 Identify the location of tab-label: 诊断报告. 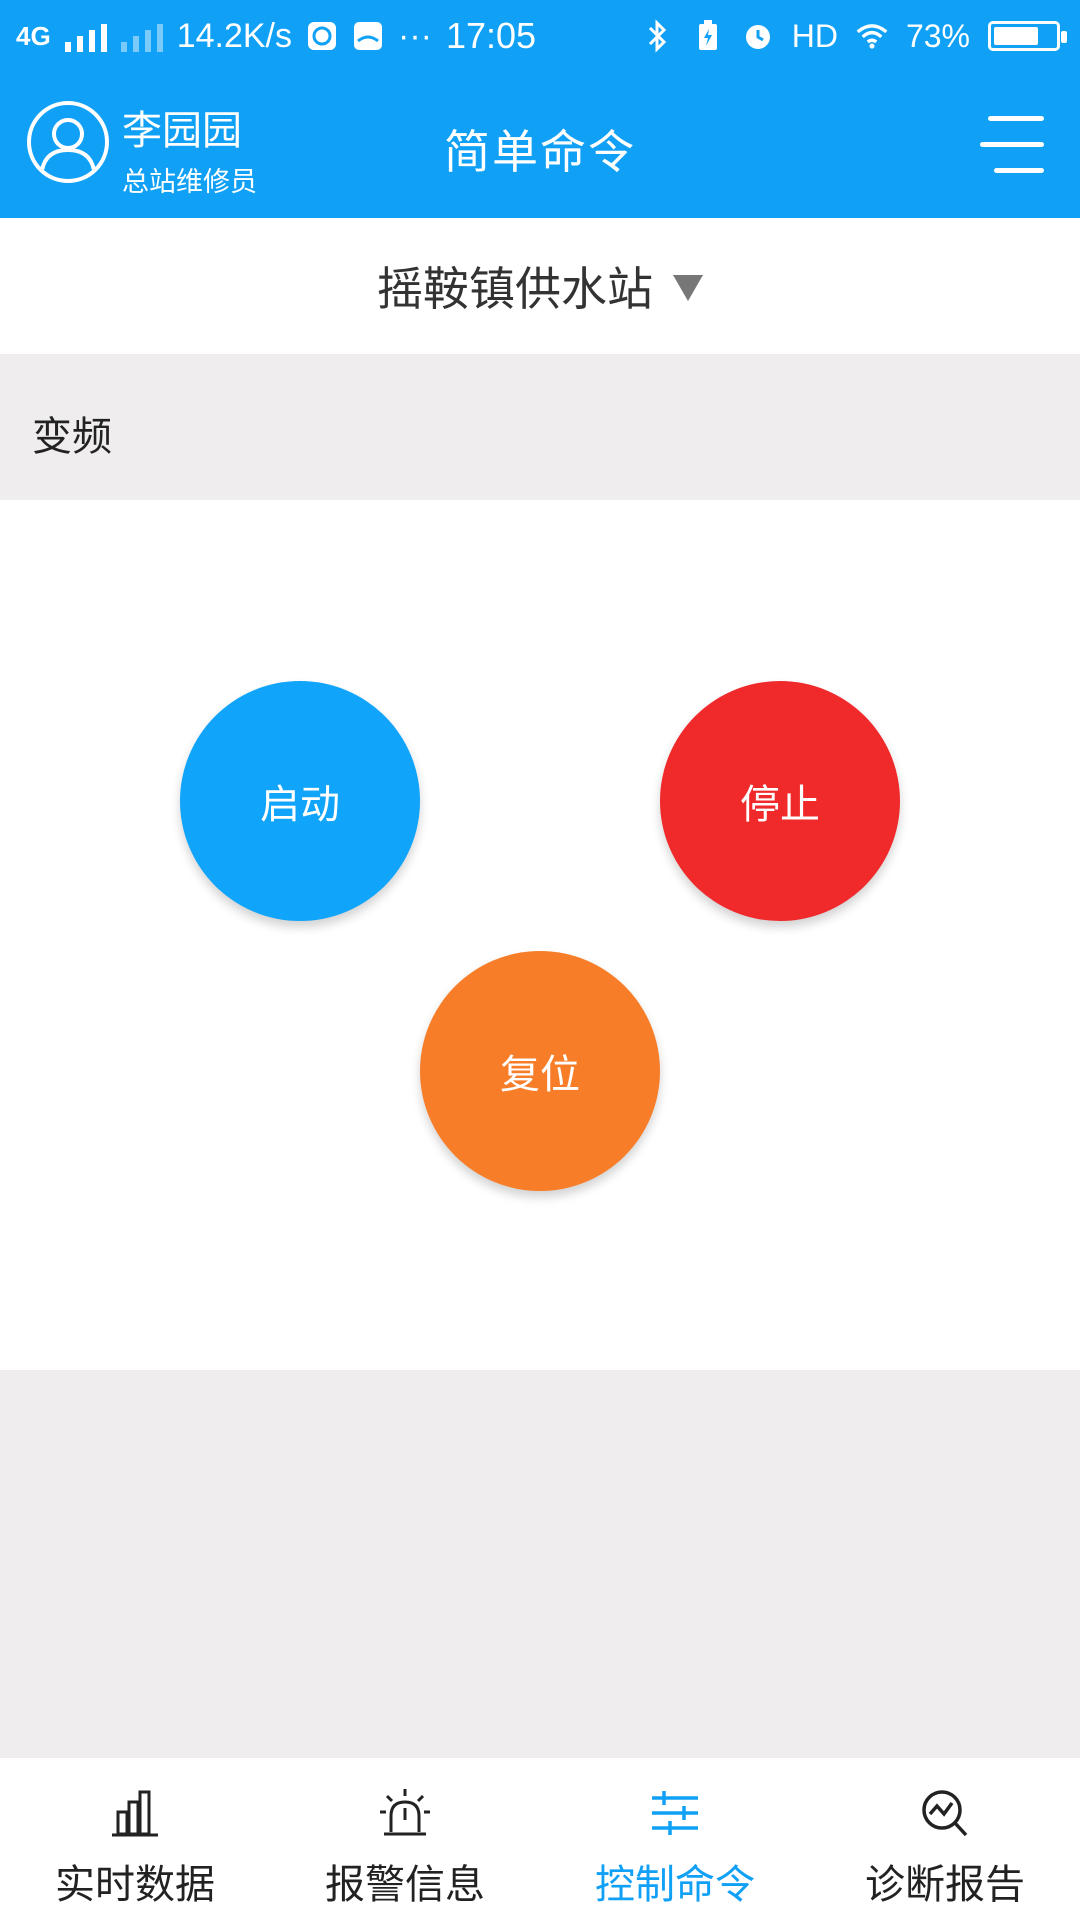
(945, 1885).